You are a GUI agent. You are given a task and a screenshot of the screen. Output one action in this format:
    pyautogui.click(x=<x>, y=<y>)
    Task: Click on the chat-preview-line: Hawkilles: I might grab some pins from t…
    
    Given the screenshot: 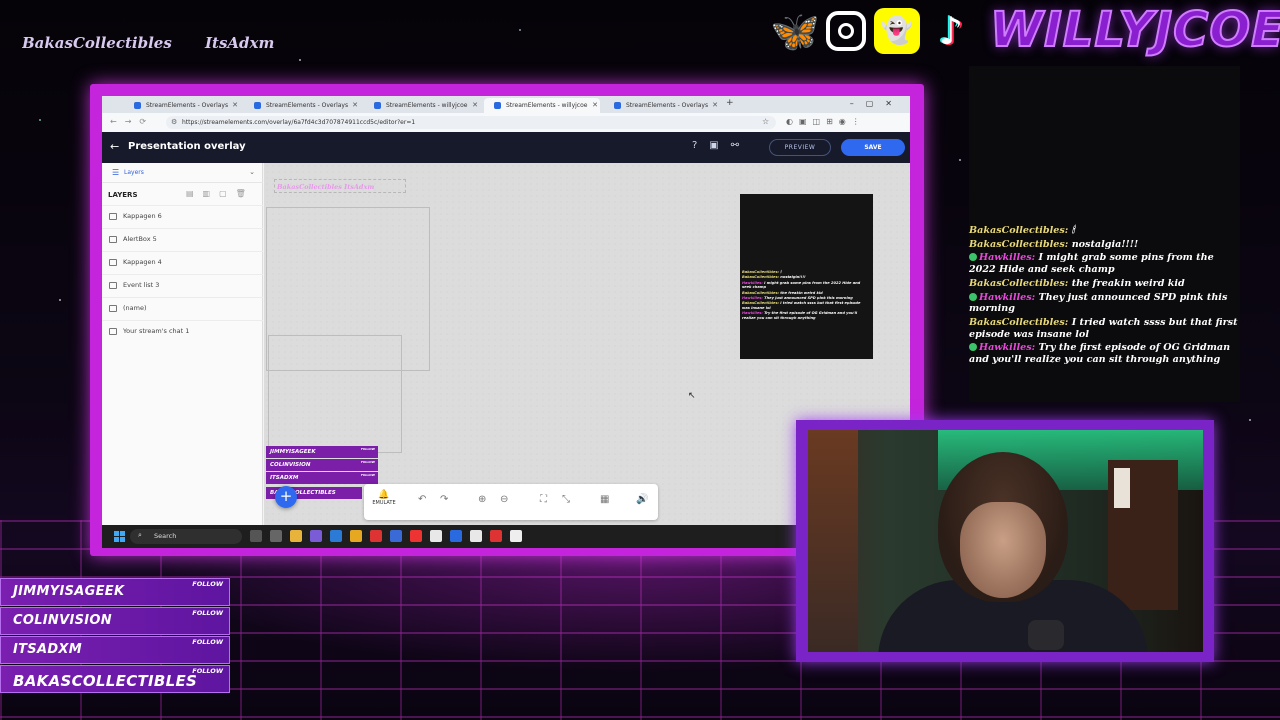 What is the action you would take?
    pyautogui.click(x=801, y=285)
    